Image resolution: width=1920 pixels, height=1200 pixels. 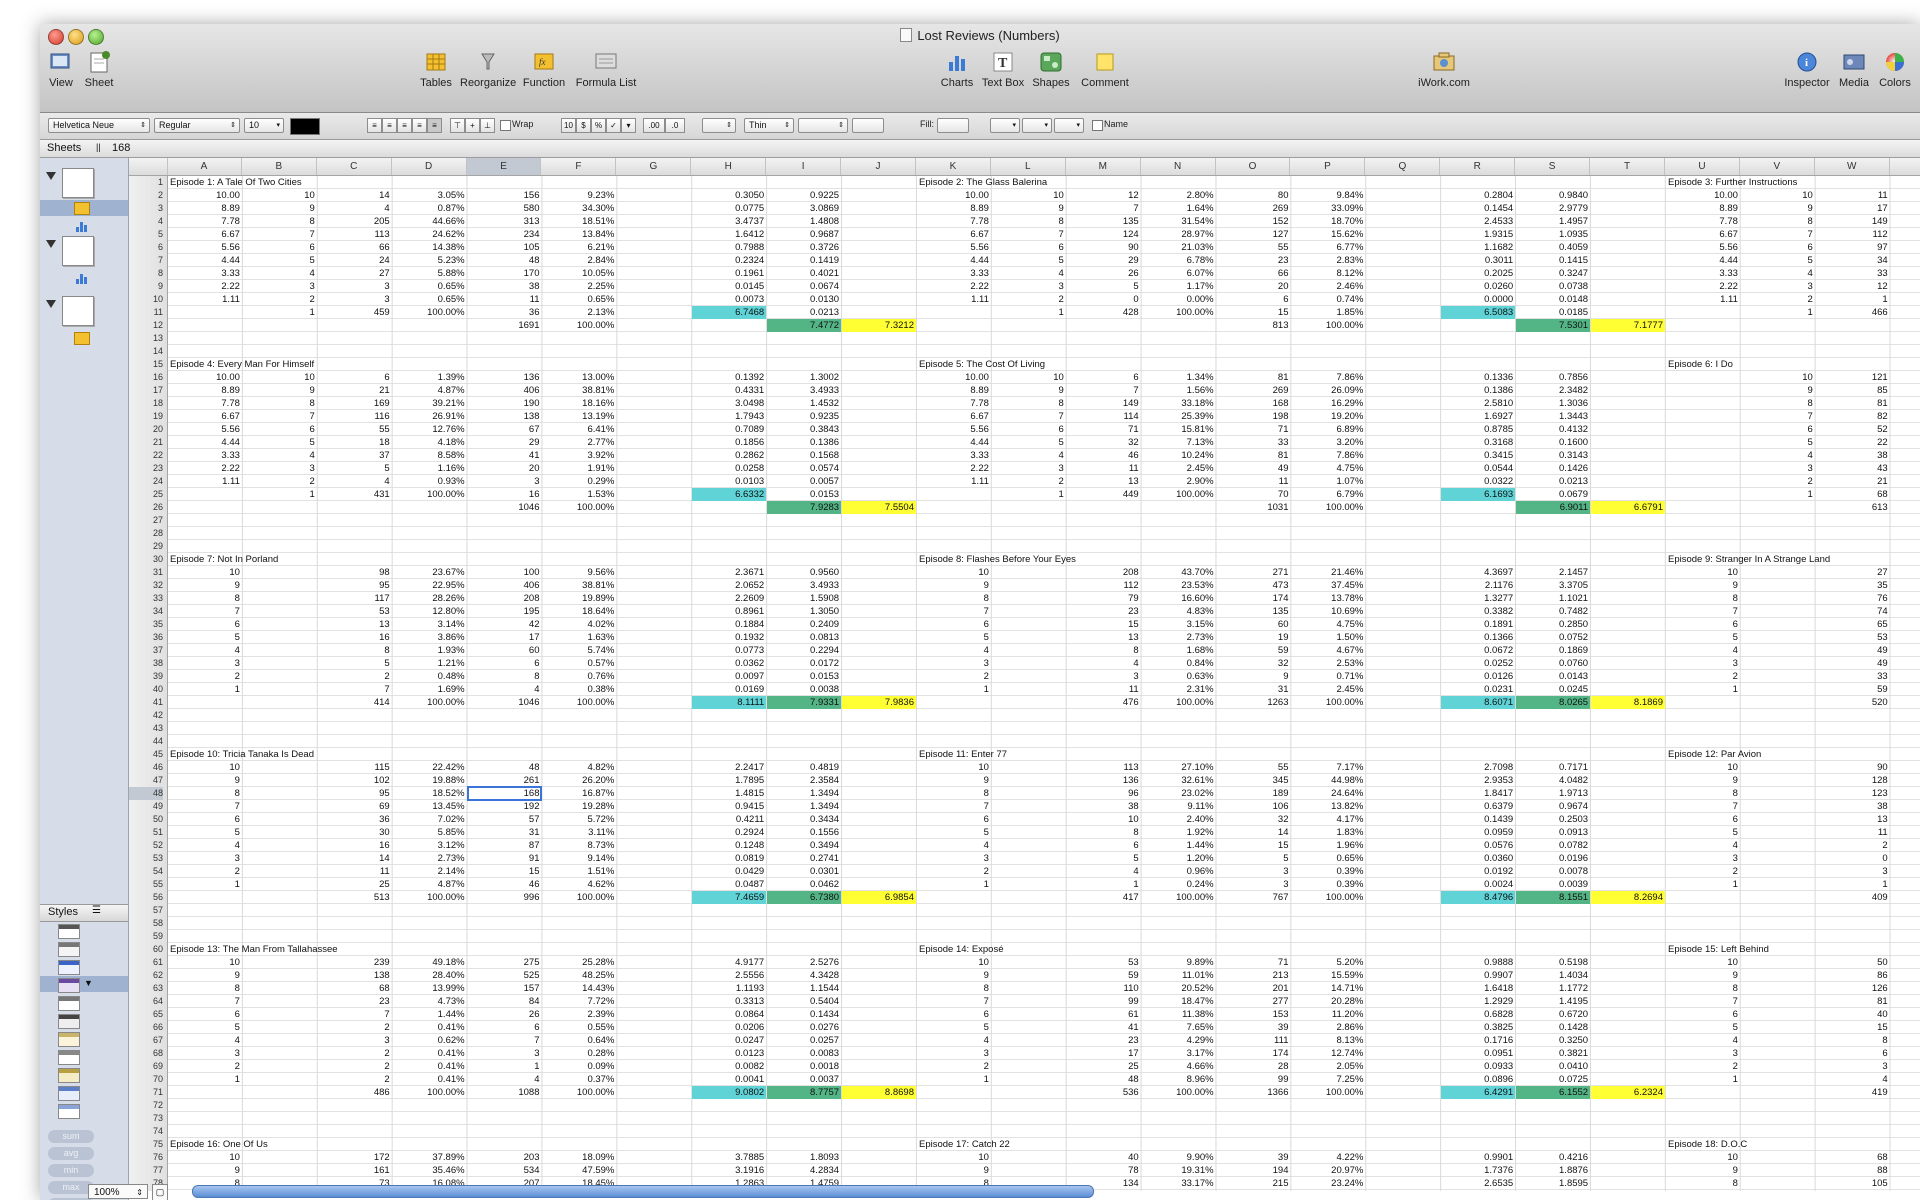 What do you see at coordinates (430, 208) in the screenshot?
I see `table-cell: 0.87%` at bounding box center [430, 208].